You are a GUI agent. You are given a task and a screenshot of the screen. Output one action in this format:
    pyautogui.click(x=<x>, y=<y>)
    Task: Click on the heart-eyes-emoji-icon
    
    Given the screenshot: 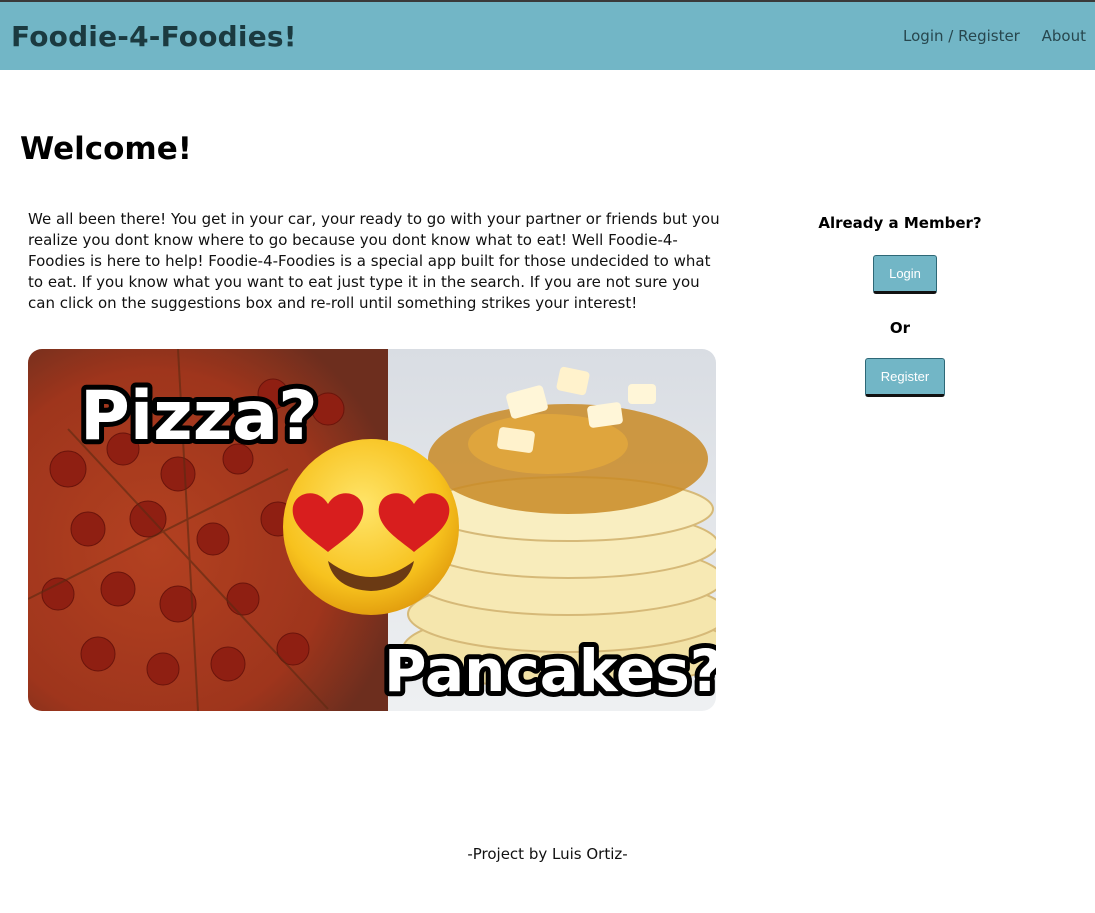 What is the action you would take?
    pyautogui.click(x=371, y=527)
    